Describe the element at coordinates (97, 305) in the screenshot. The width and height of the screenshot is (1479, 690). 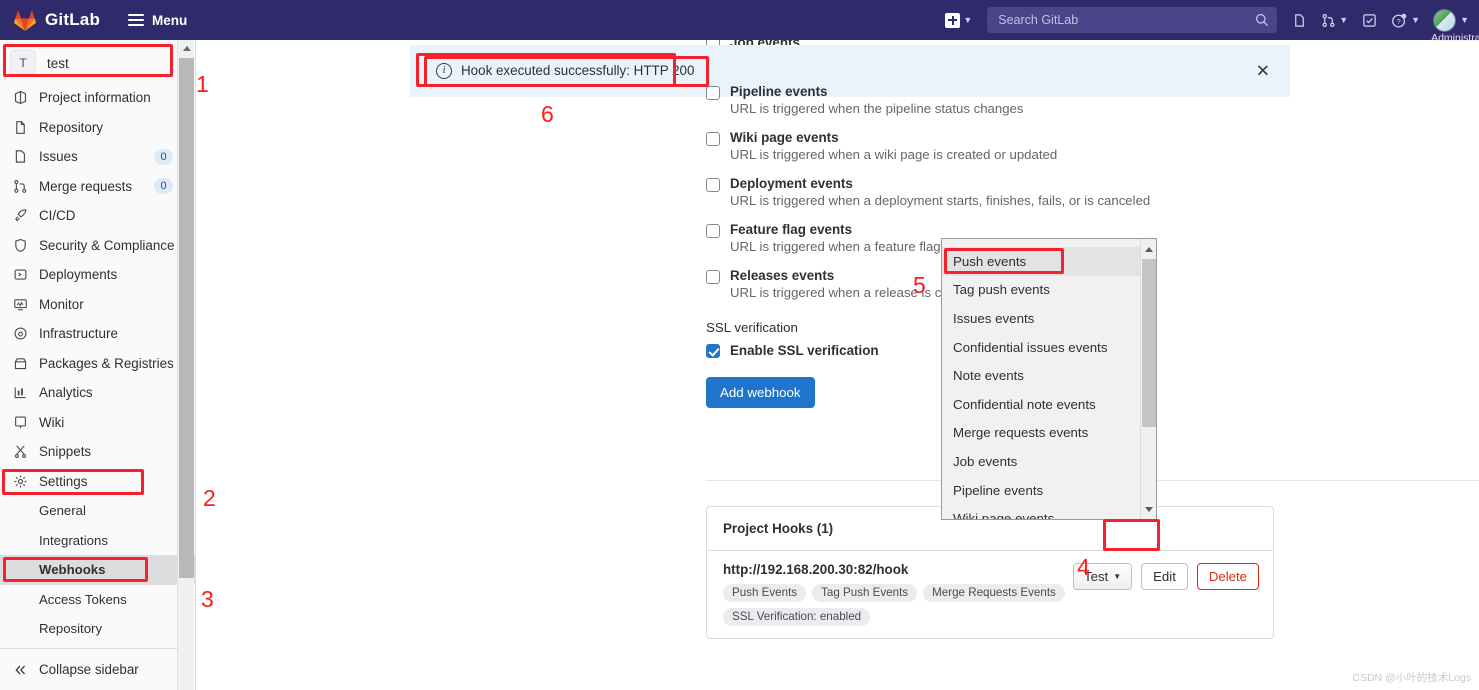
I see `sidebar-item-monitor: Monitor` at that location.